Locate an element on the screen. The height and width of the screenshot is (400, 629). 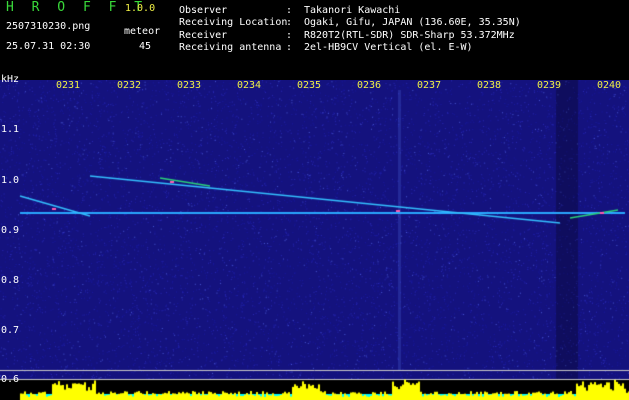
file-name: 2507310230.png is located at coordinates (48, 26).